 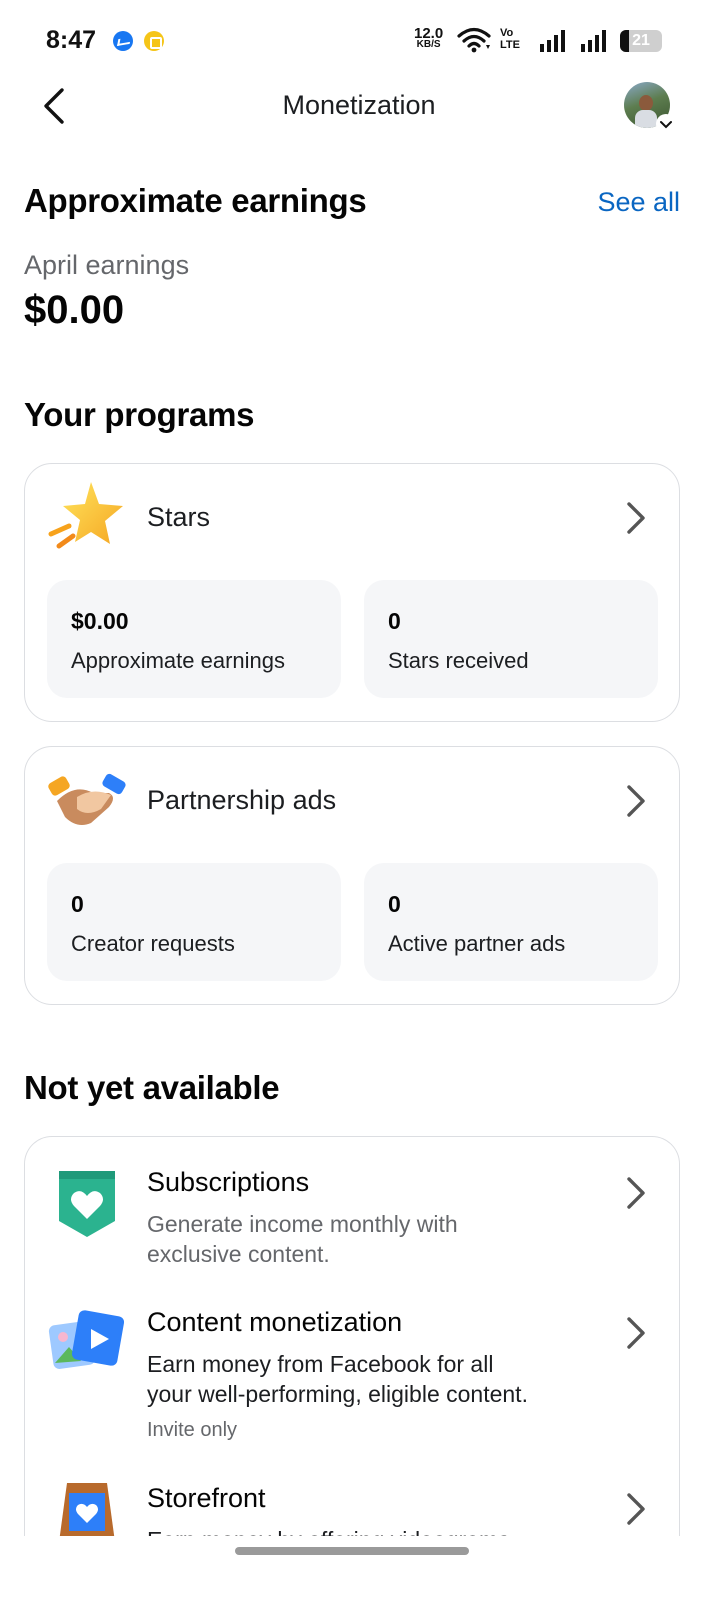 What do you see at coordinates (107, 265) in the screenshot?
I see `earnings-period-label: April earnings` at bounding box center [107, 265].